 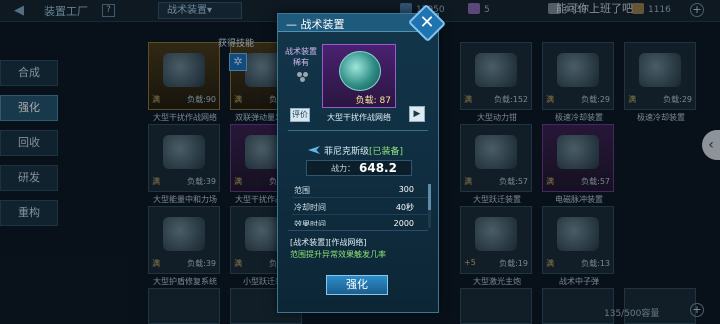 I want to click on item-name: 大型干扰作战网络, so click(x=359, y=117).